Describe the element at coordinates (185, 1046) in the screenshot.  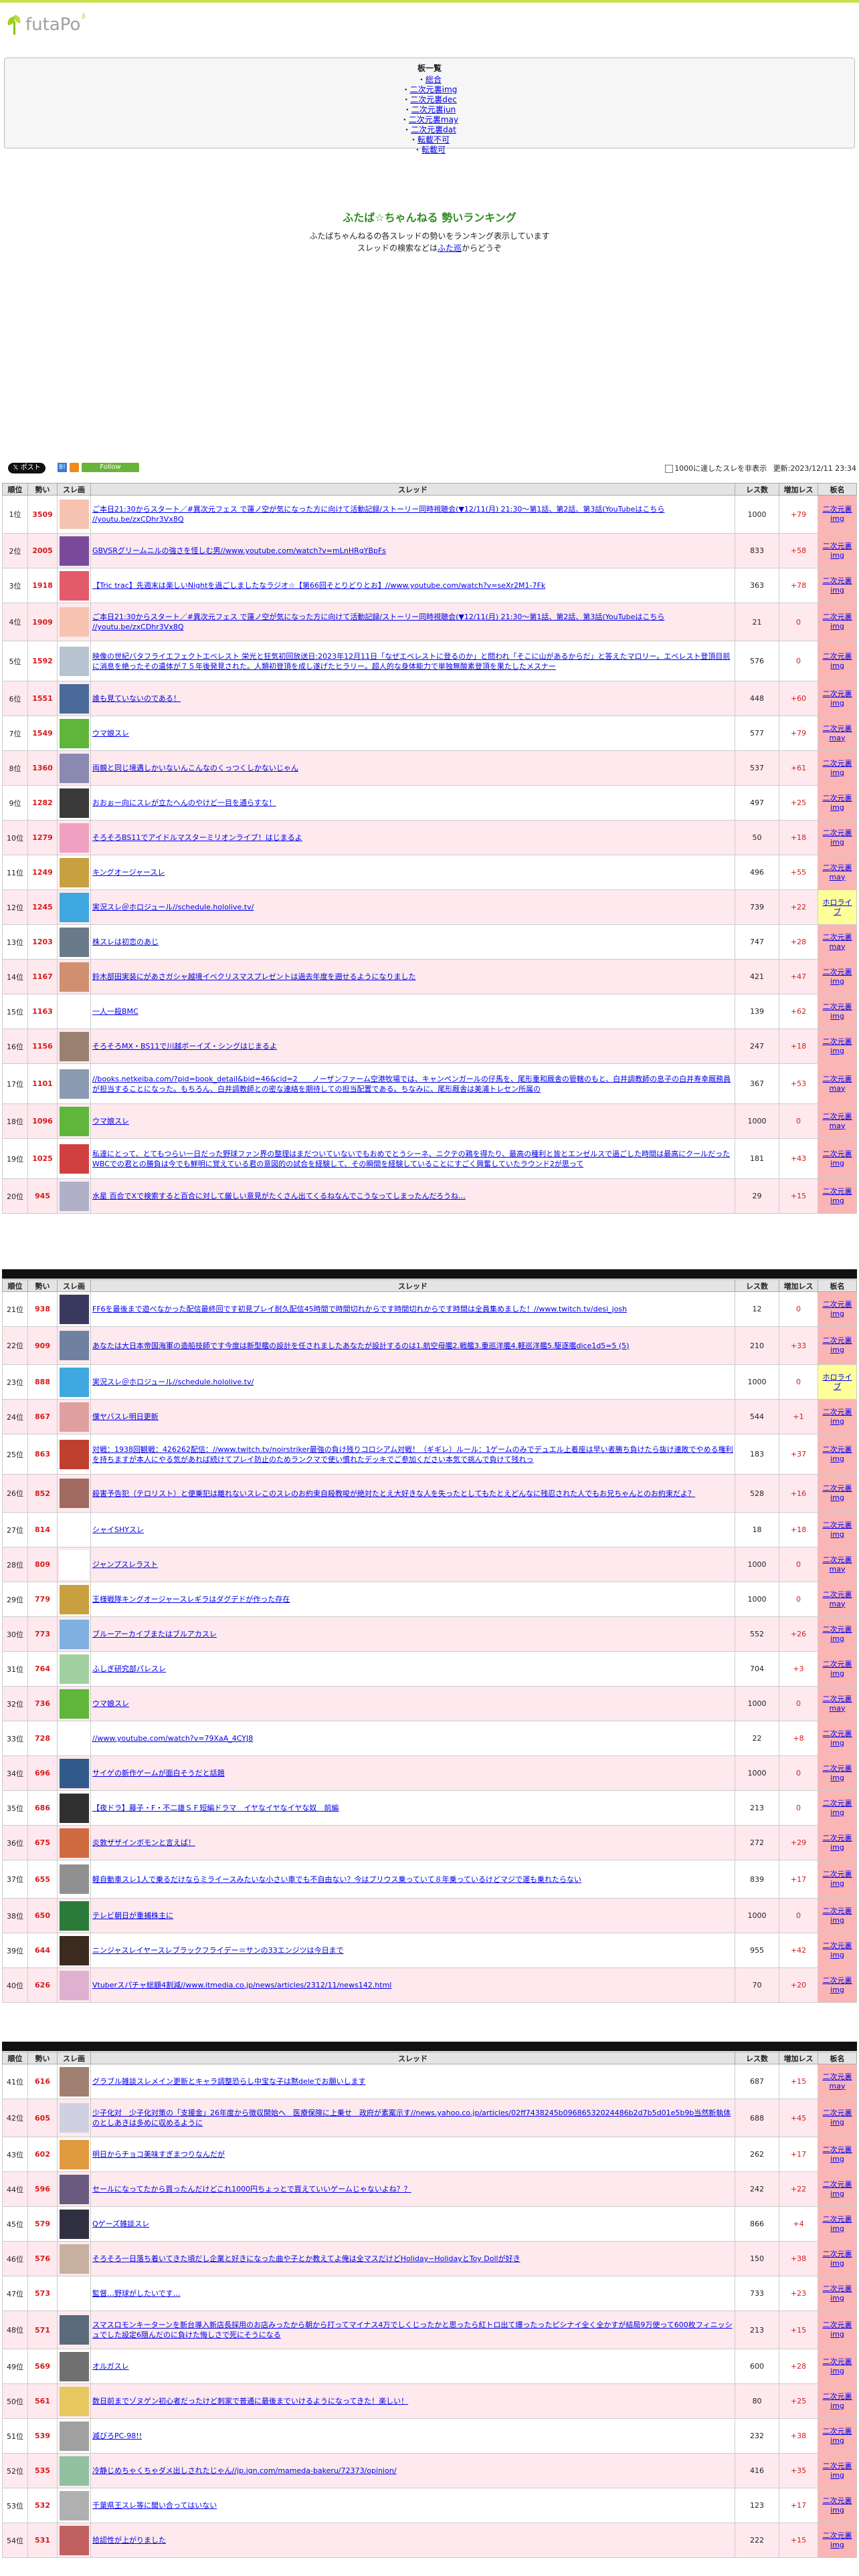
I see `thread-title-link: そろそろMX・BS11で川越ボーイズ・シングはじまるよ` at that location.